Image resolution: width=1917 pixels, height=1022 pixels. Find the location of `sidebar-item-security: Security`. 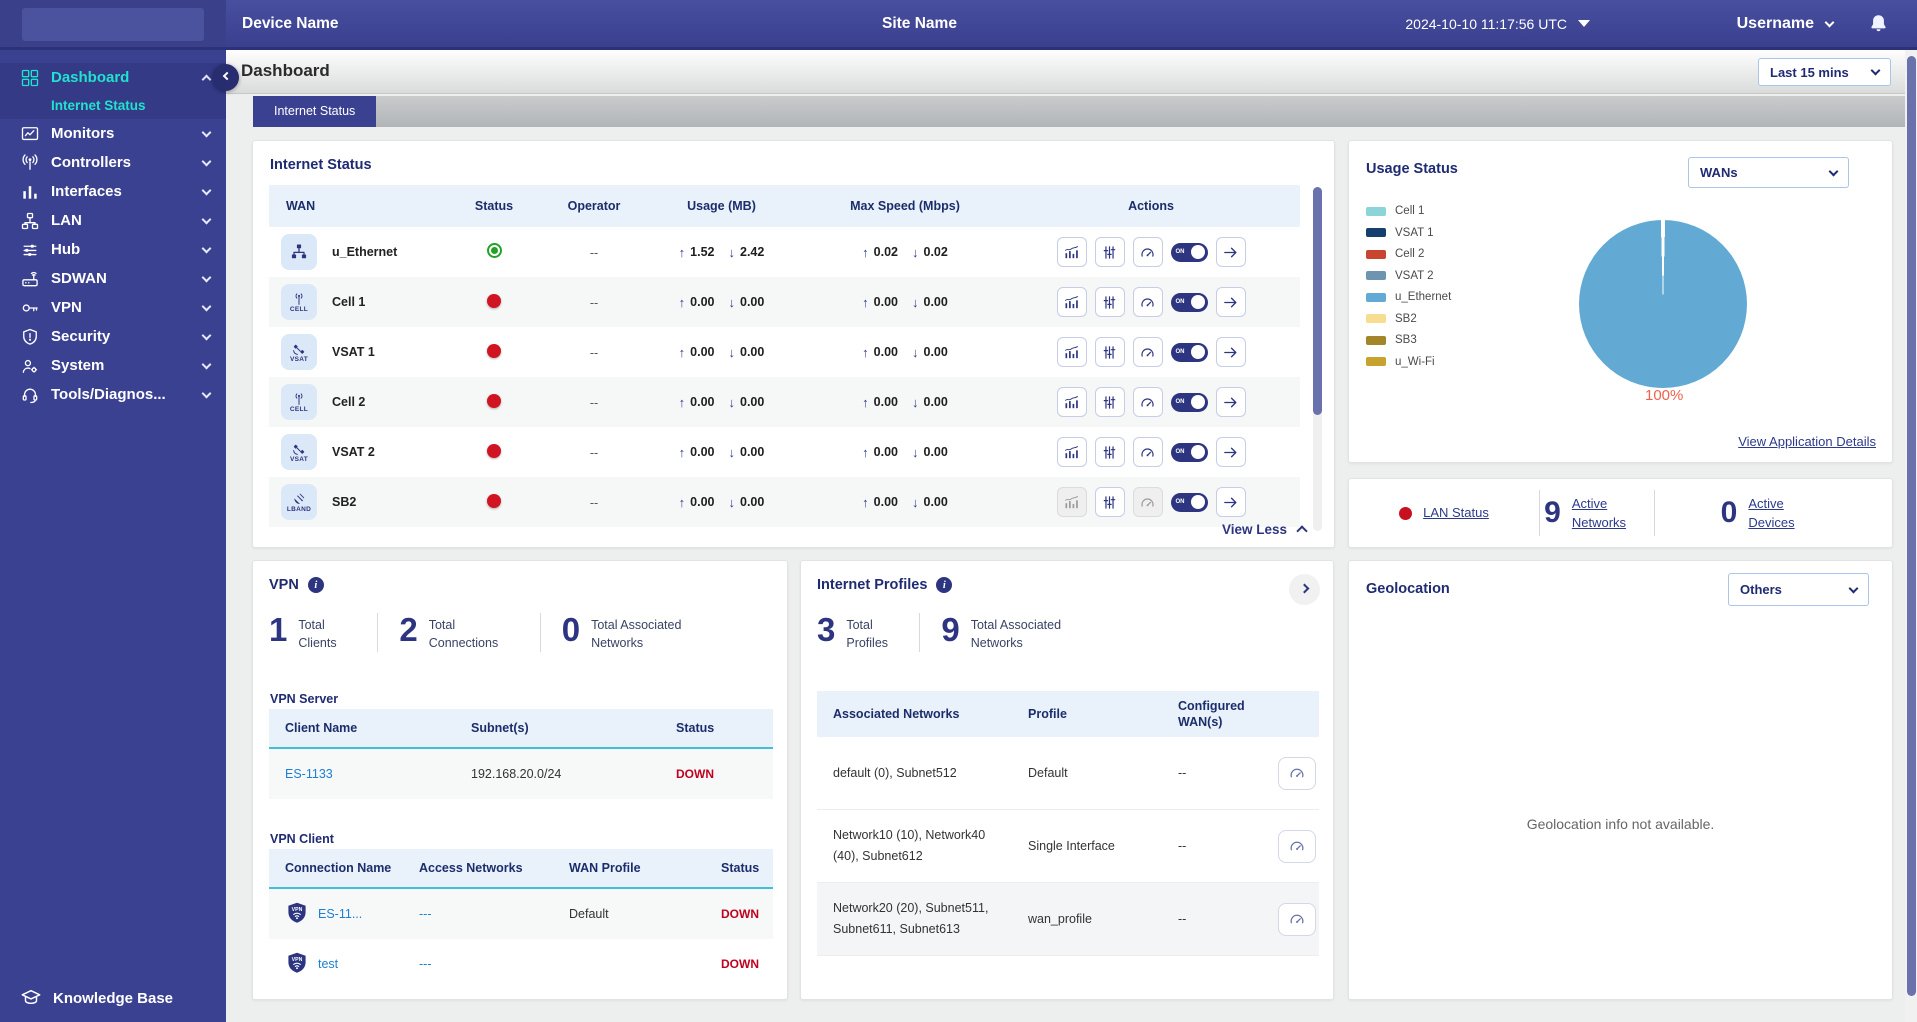

sidebar-item-security: Security is located at coordinates (113, 336).